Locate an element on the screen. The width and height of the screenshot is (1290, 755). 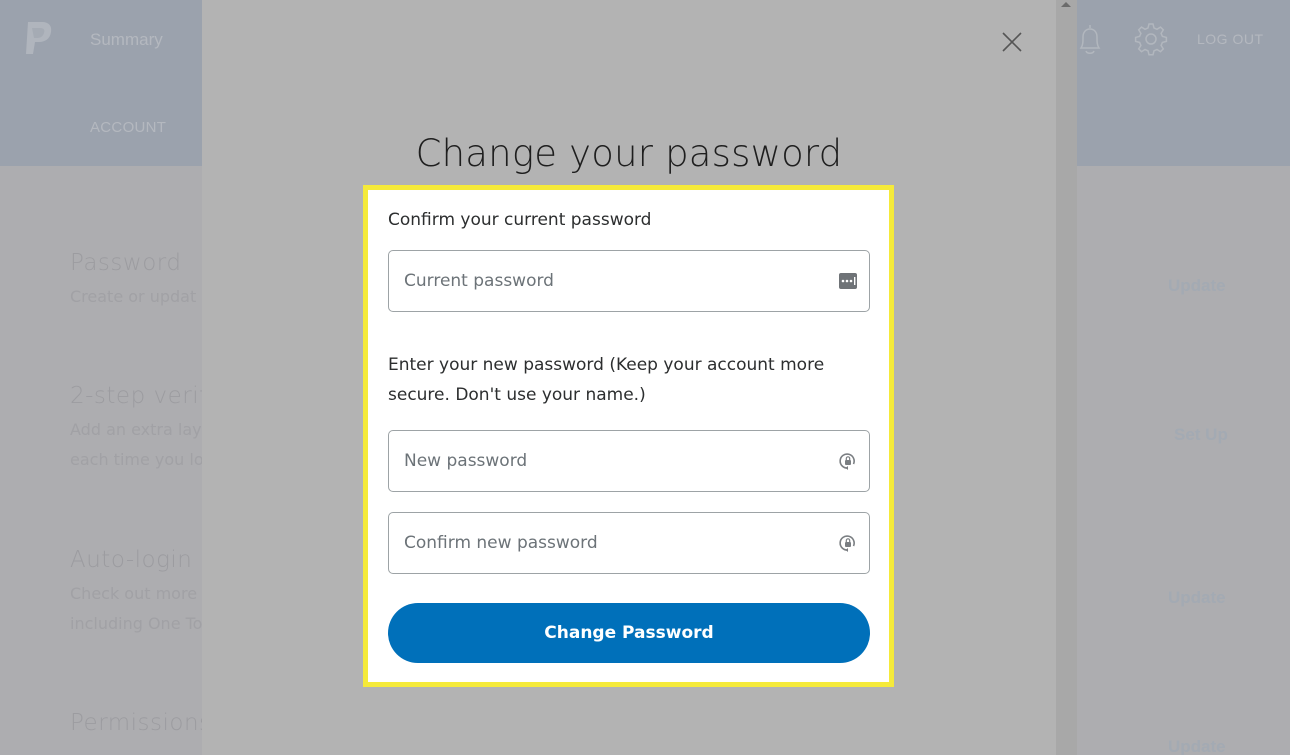
section-title: Auto-login is located at coordinates (131, 560).